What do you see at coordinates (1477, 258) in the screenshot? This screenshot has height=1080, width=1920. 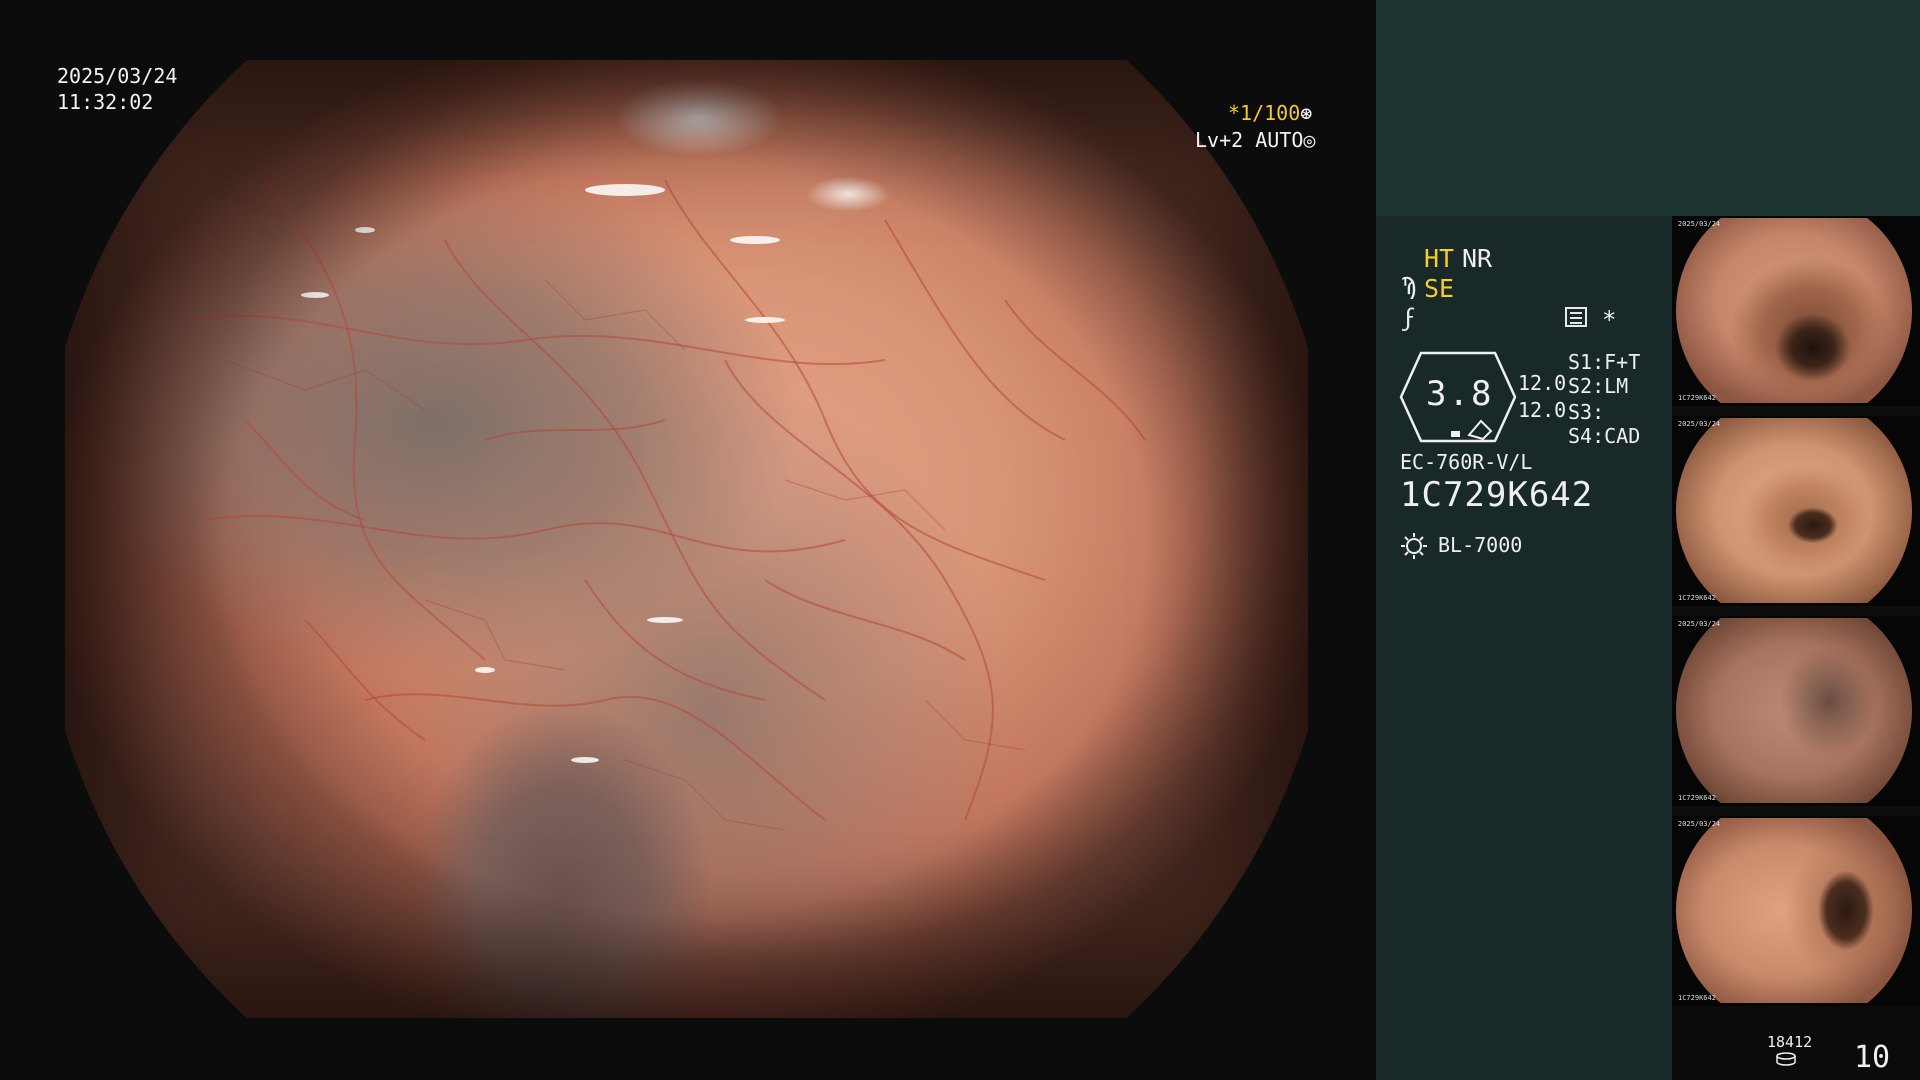 I see `noise-reduction-label: NR` at bounding box center [1477, 258].